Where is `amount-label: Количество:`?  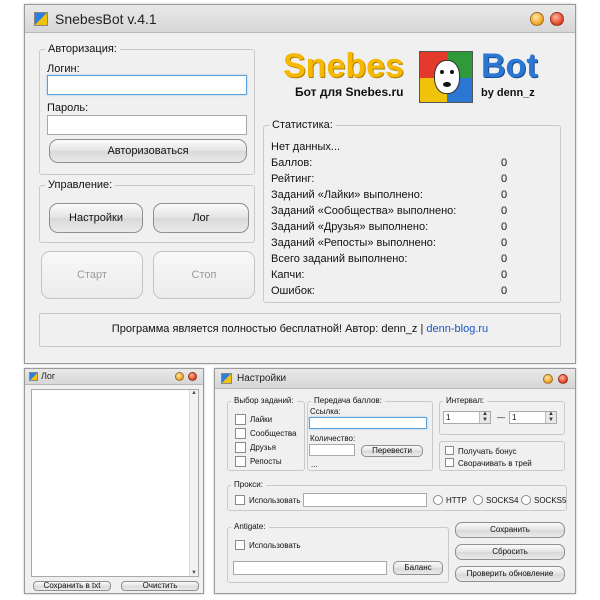
amount-label: Количество: is located at coordinates (333, 438).